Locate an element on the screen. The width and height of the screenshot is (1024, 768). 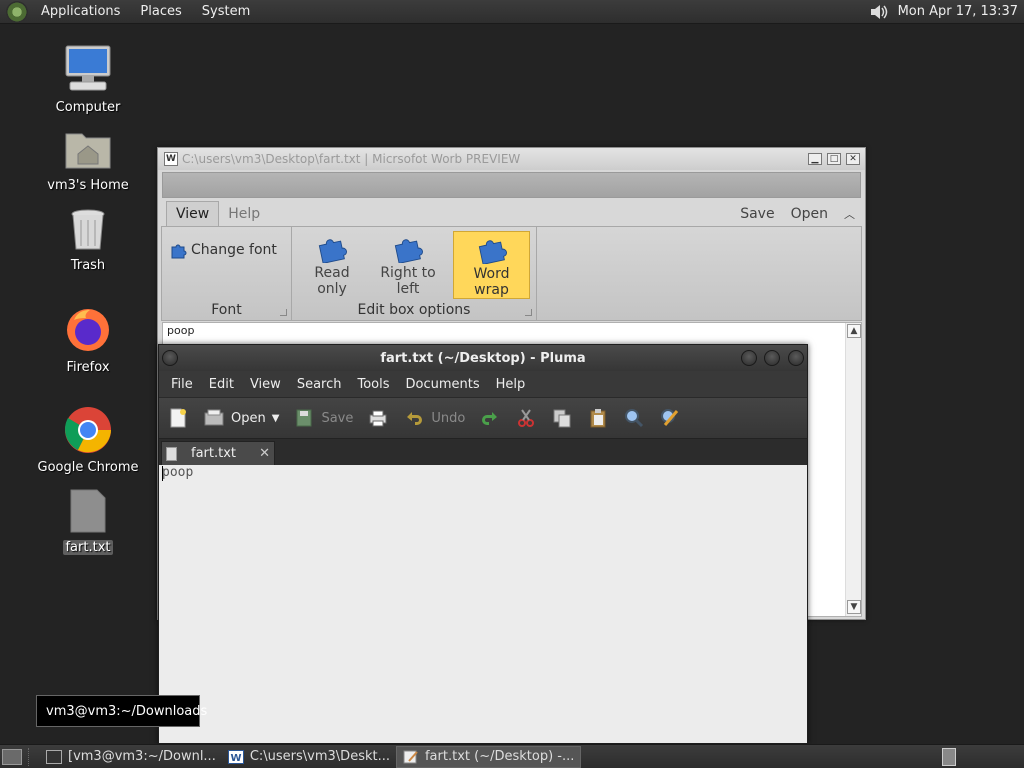
new-button is located at coordinates (178, 418).